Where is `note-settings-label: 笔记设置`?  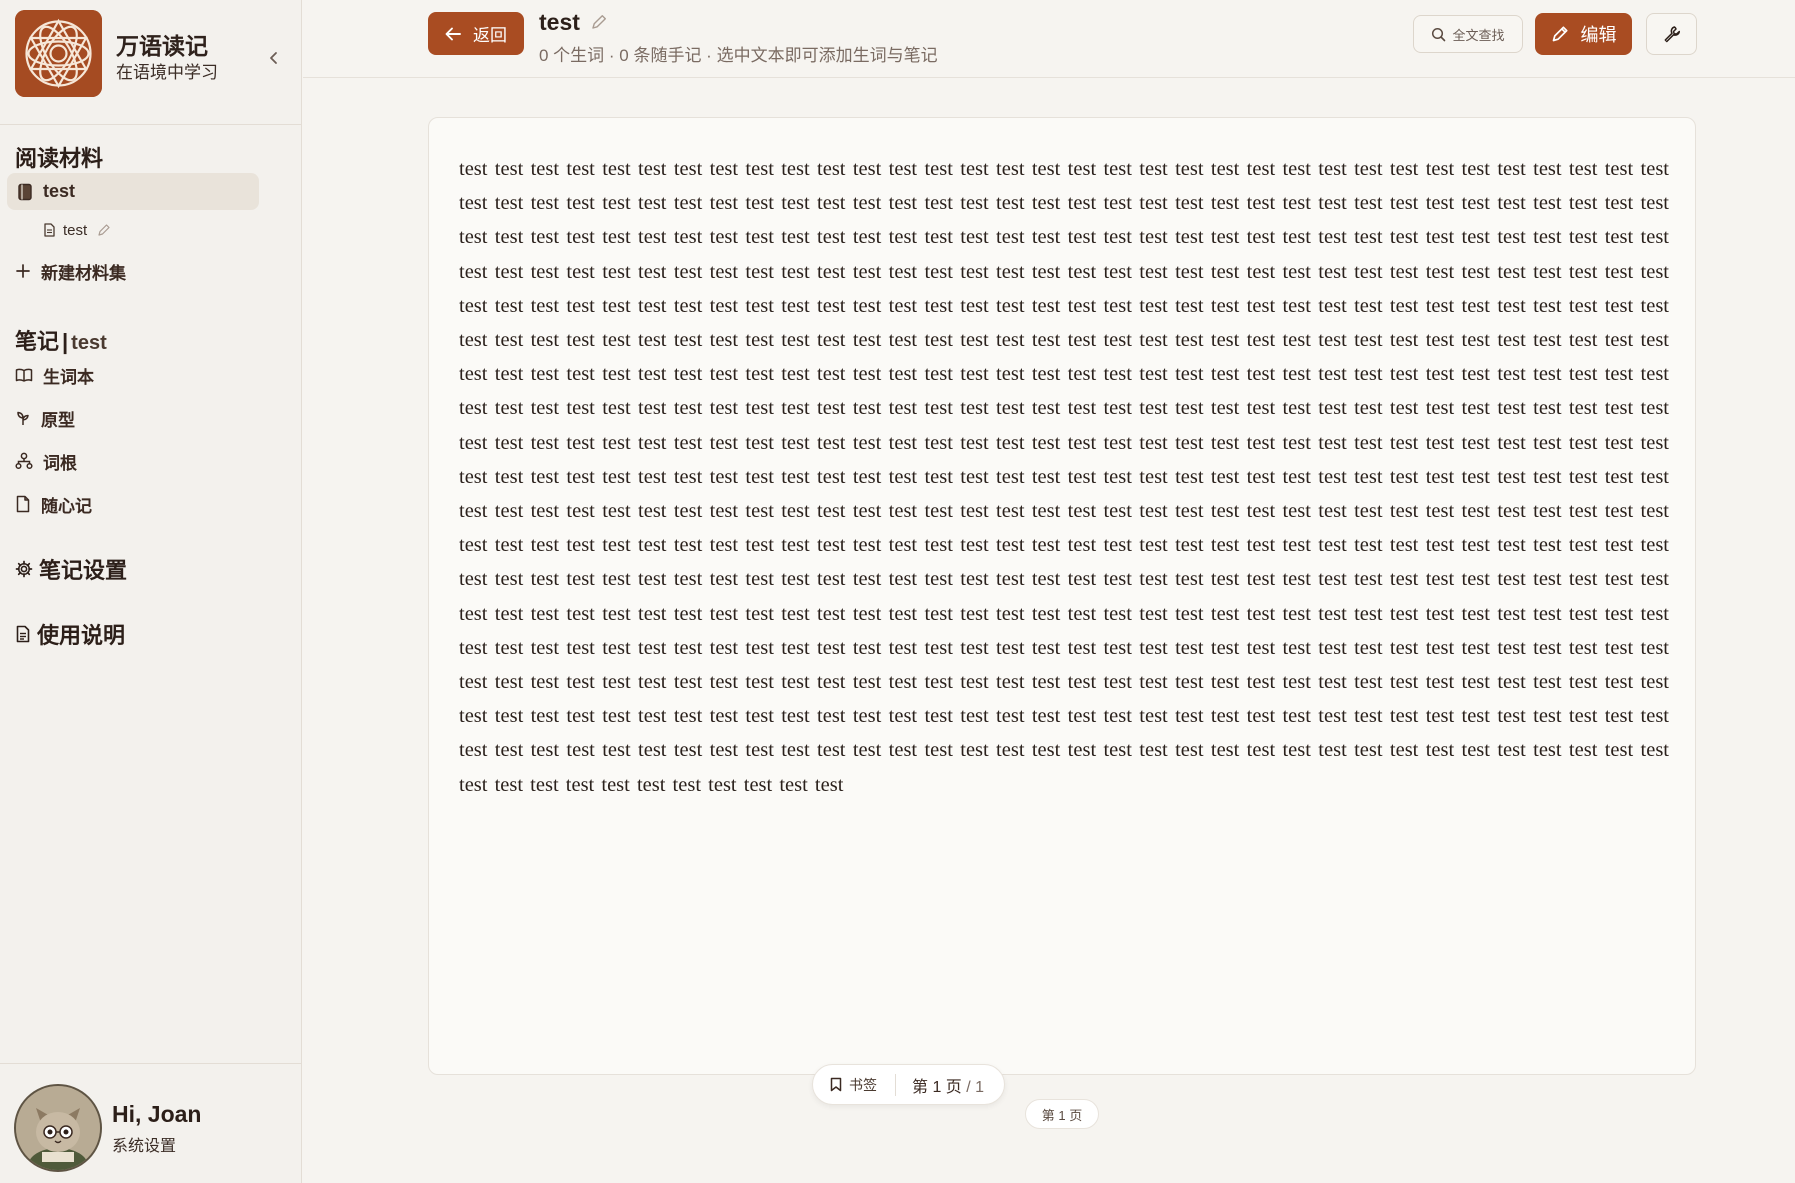 note-settings-label: 笔记设置 is located at coordinates (83, 570).